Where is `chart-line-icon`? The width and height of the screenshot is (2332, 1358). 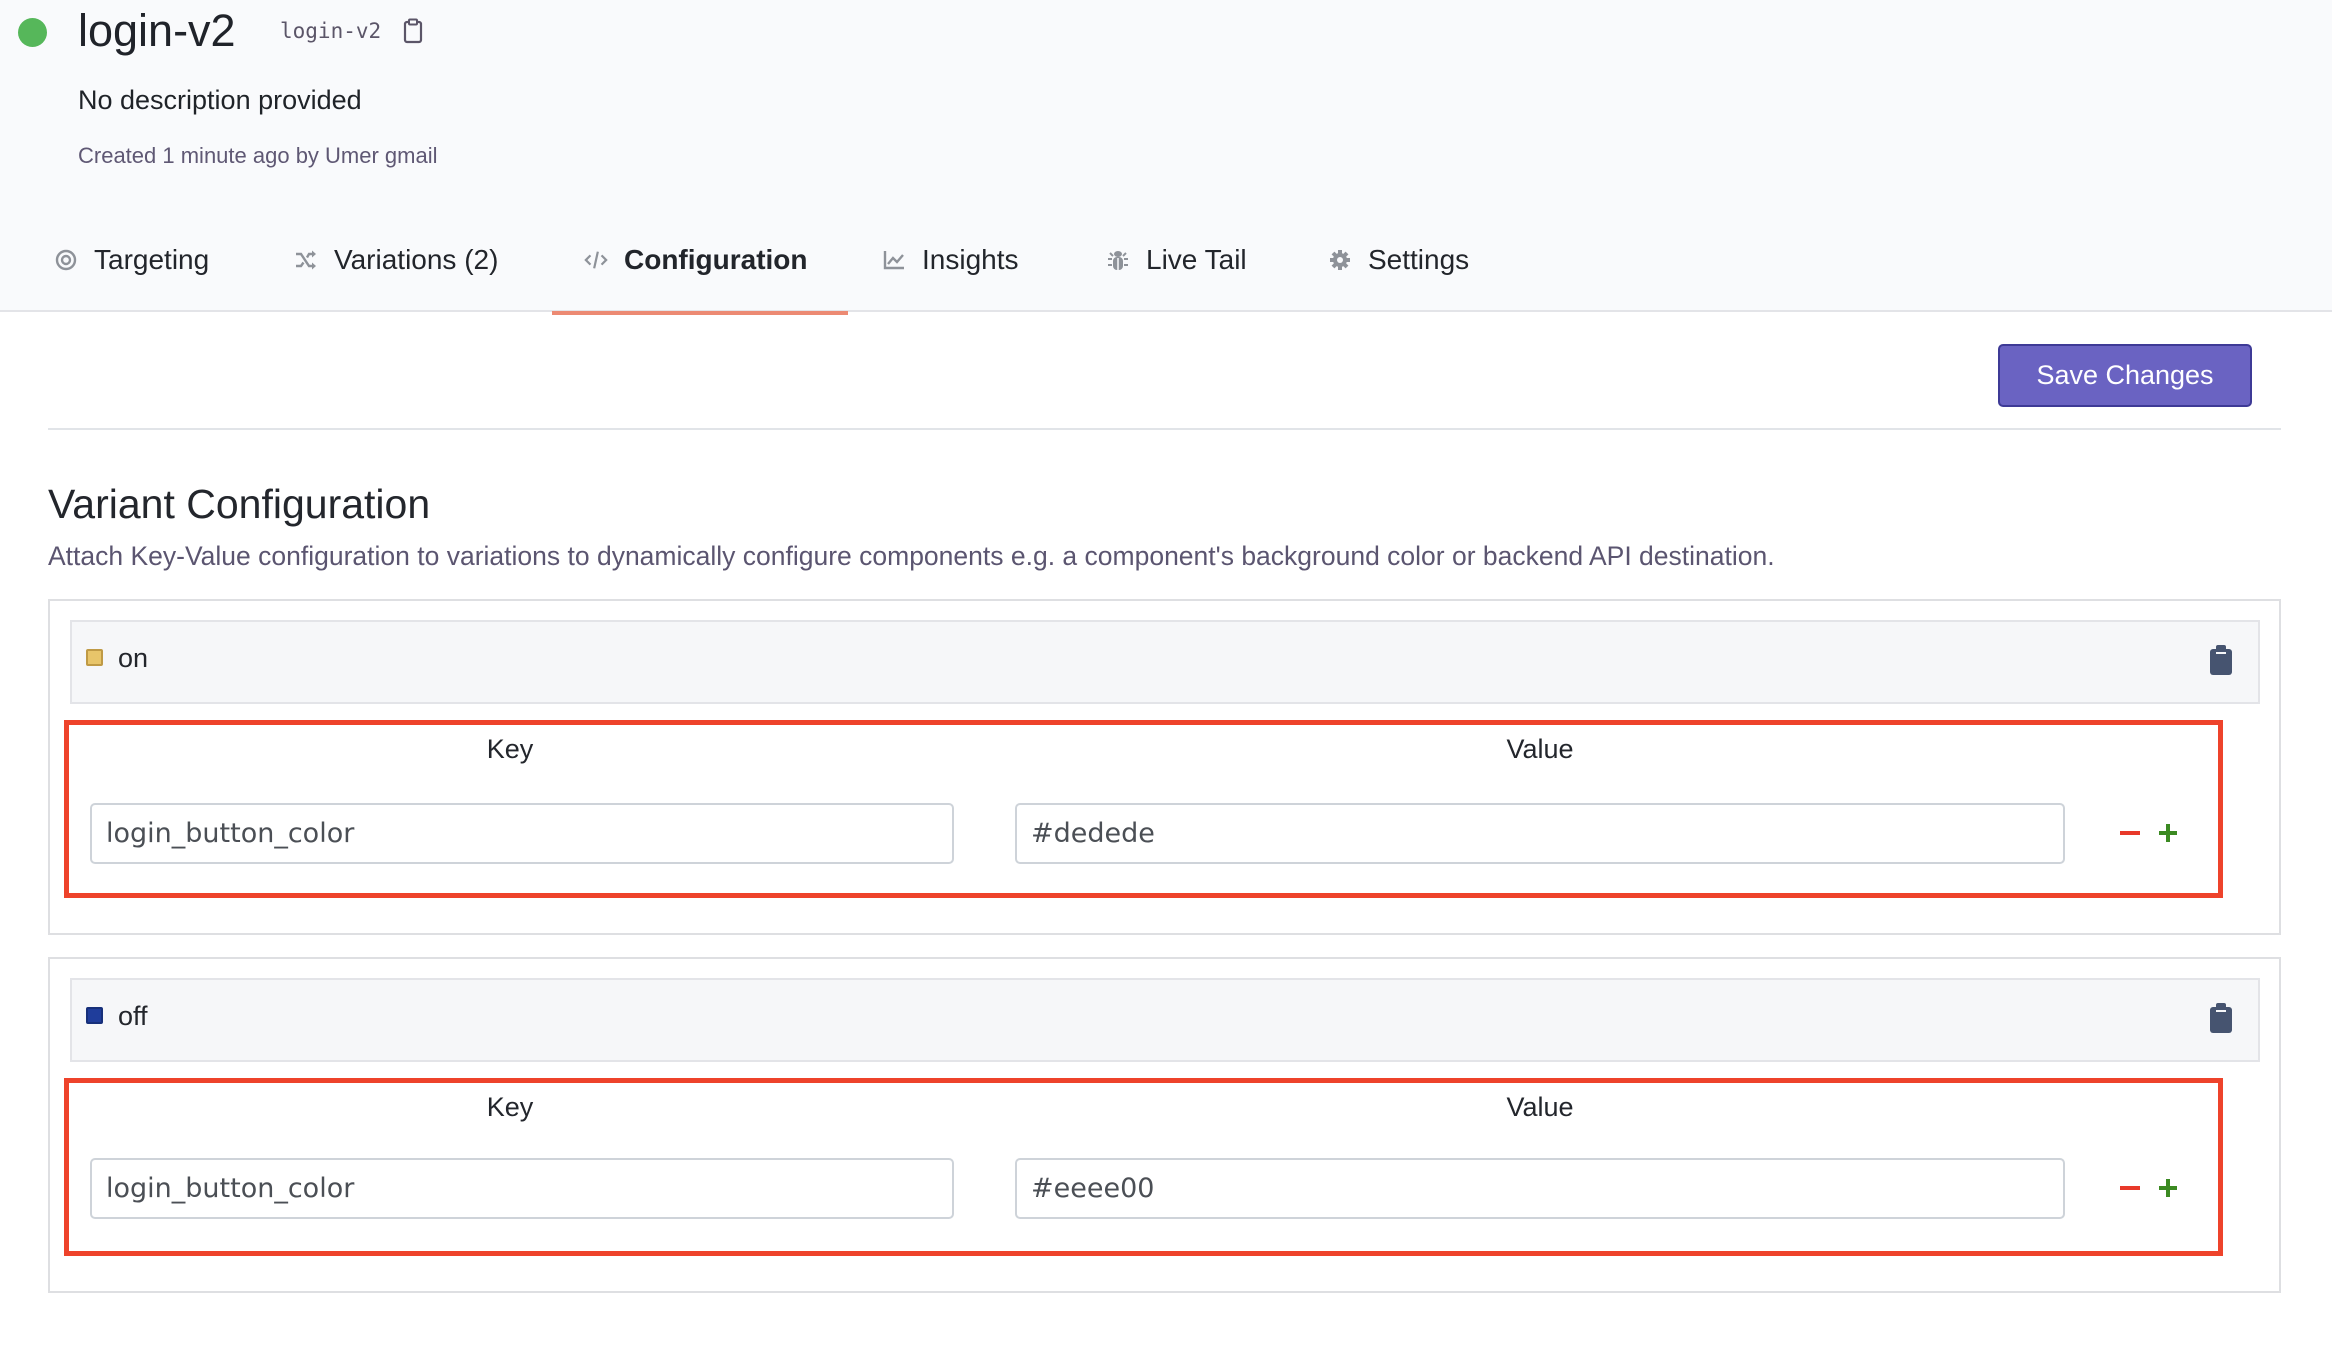 chart-line-icon is located at coordinates (894, 260).